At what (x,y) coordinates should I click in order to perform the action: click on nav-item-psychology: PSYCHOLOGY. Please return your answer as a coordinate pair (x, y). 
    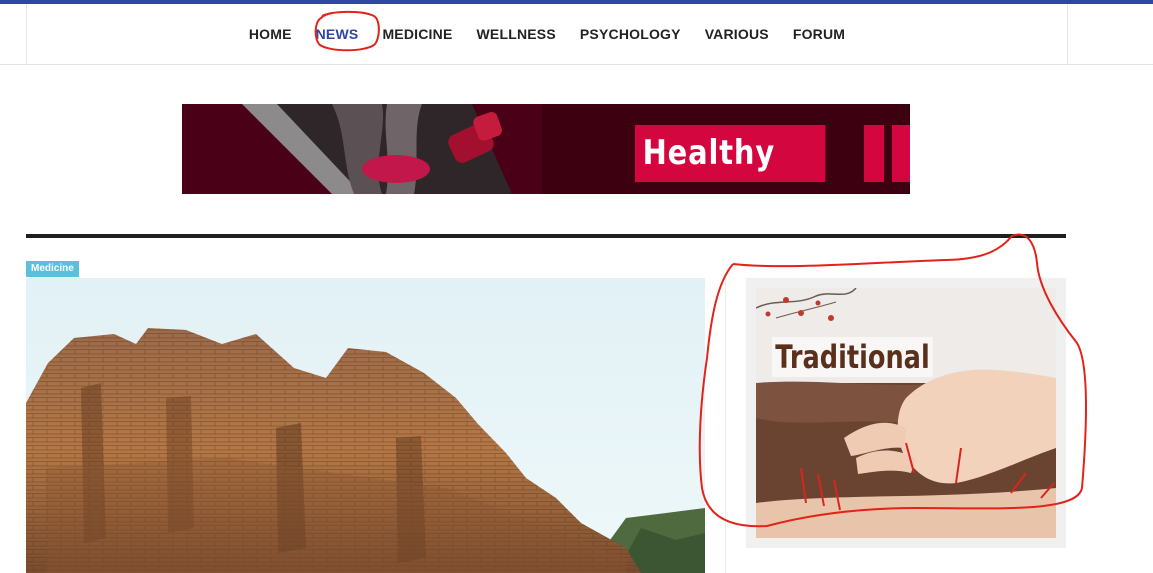
    Looking at the image, I should click on (630, 34).